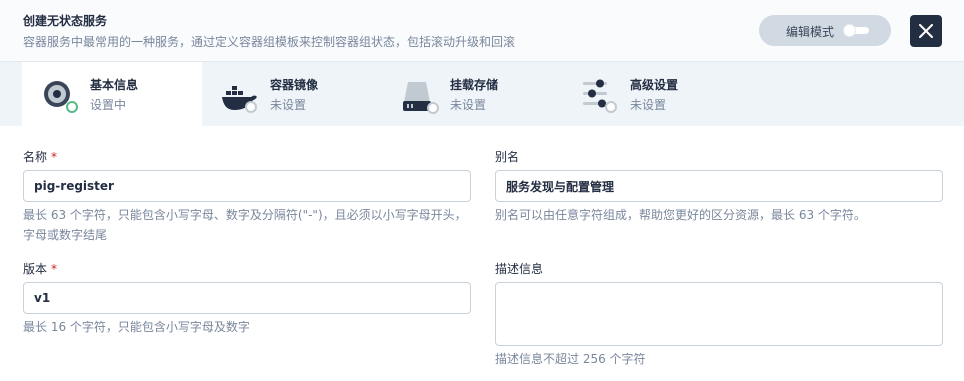  Describe the element at coordinates (114, 85) in the screenshot. I see `tab-name: 基本信息` at that location.